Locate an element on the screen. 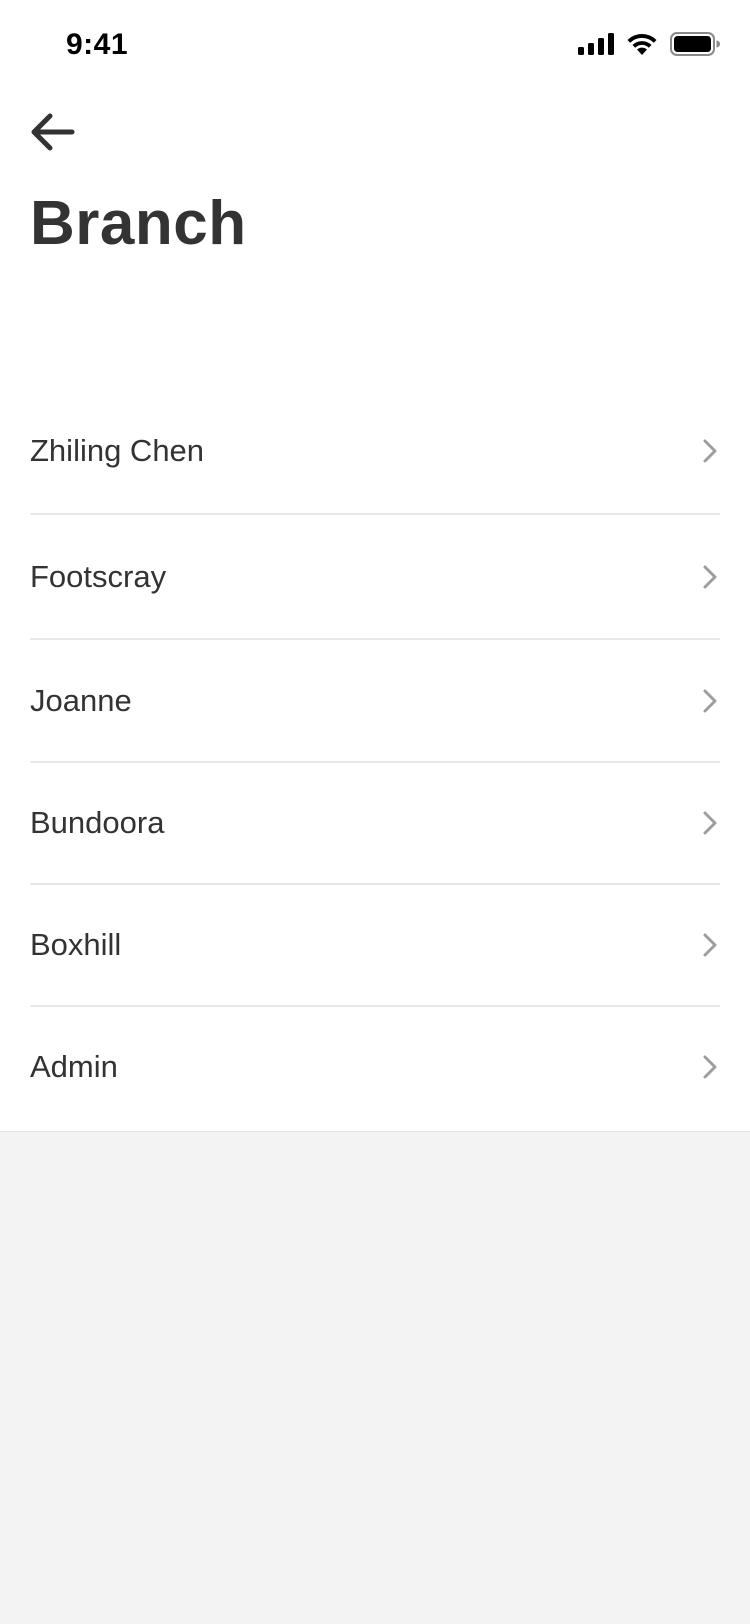  list-item-label: Bundoora is located at coordinates (97, 822).